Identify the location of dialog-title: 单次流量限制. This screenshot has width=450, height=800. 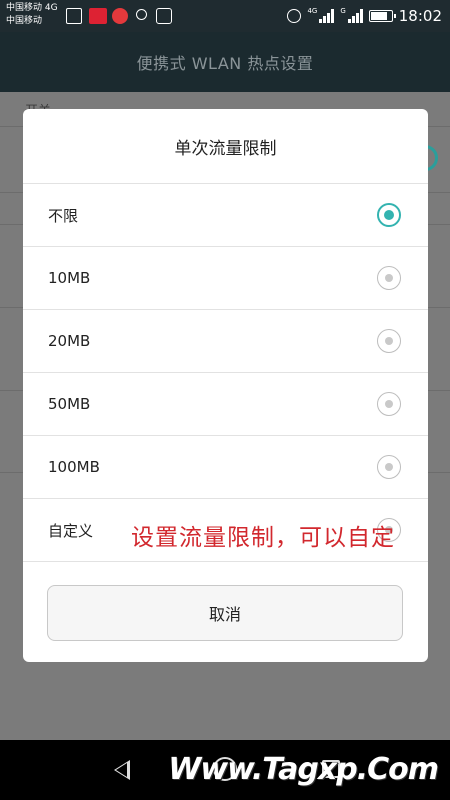
(225, 146).